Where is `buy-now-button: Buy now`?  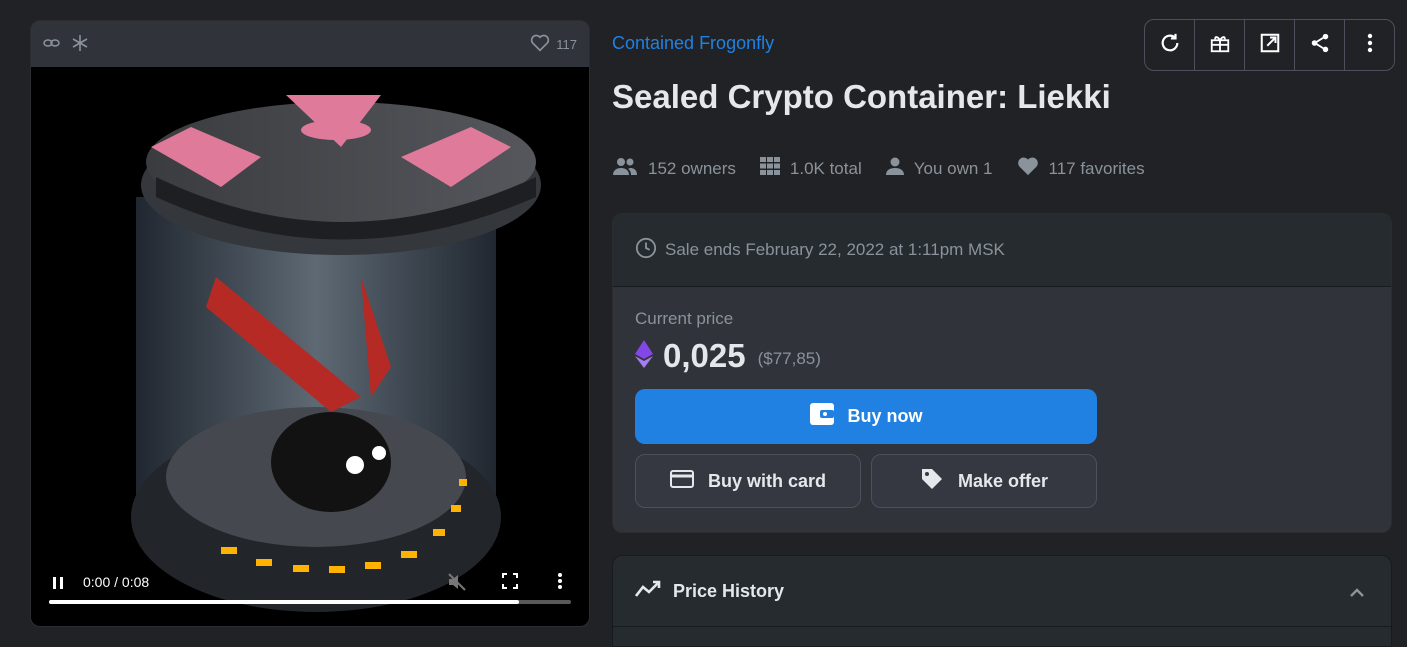
buy-now-button: Buy now is located at coordinates (866, 416).